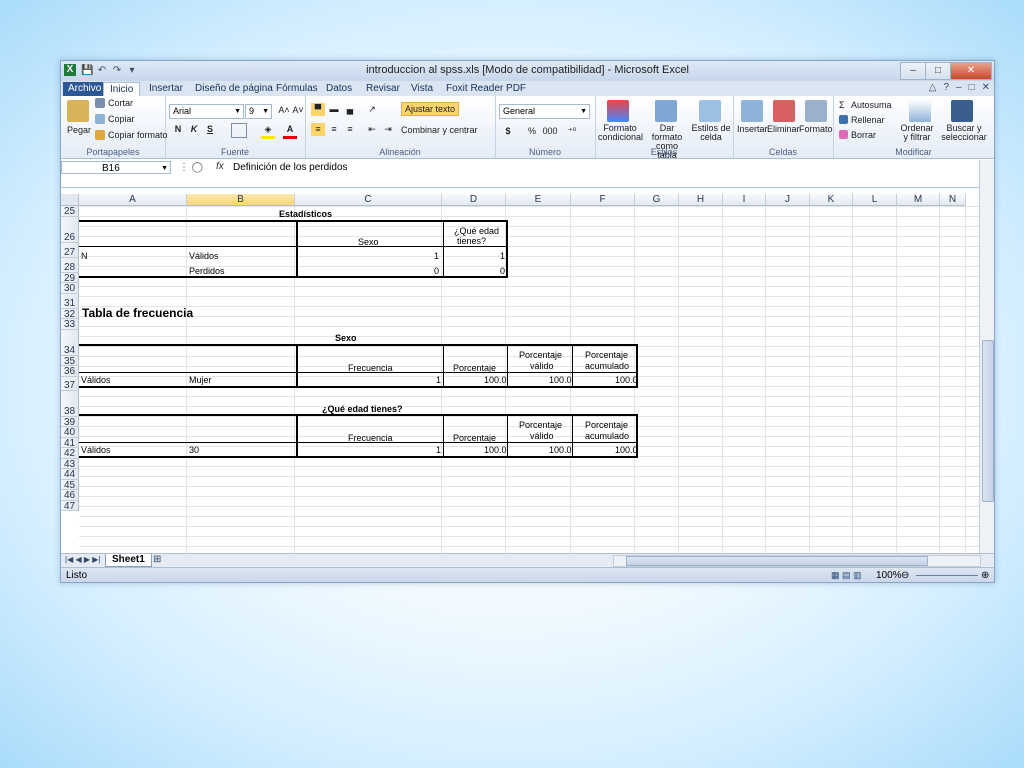 The width and height of the screenshot is (1024, 768). Describe the element at coordinates (544, 111) in the screenshot. I see `number-format-select: General ▼` at that location.